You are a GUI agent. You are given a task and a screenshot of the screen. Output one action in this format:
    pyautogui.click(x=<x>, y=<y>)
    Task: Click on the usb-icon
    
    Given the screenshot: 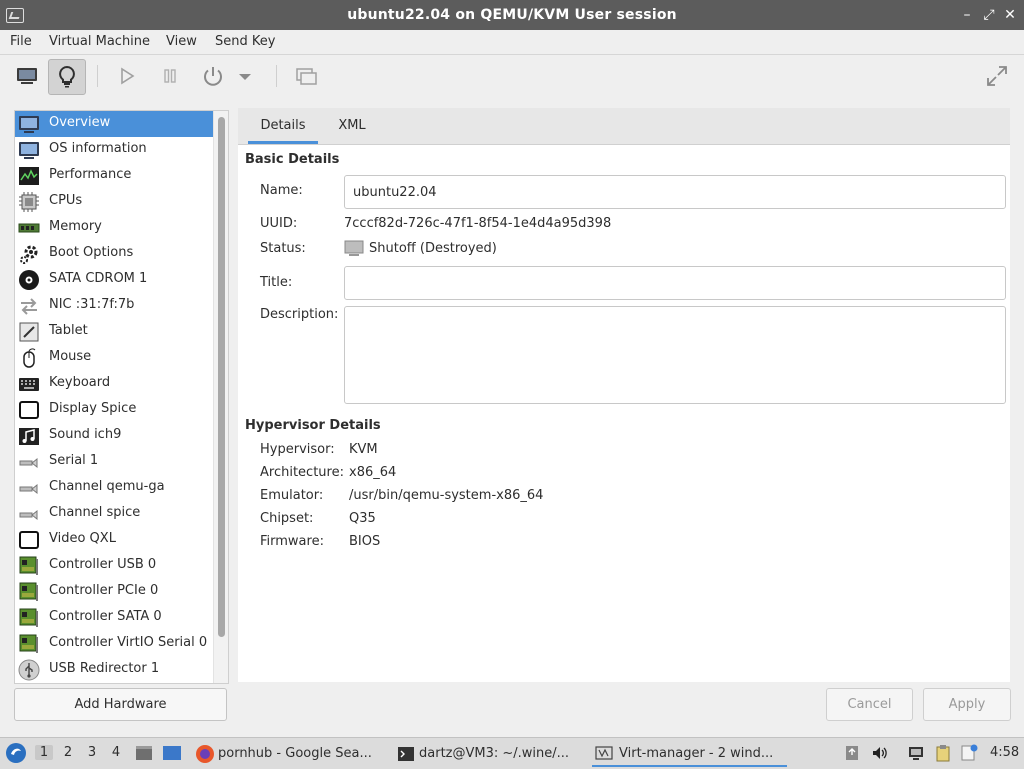 What is the action you would take?
    pyautogui.click(x=29, y=670)
    